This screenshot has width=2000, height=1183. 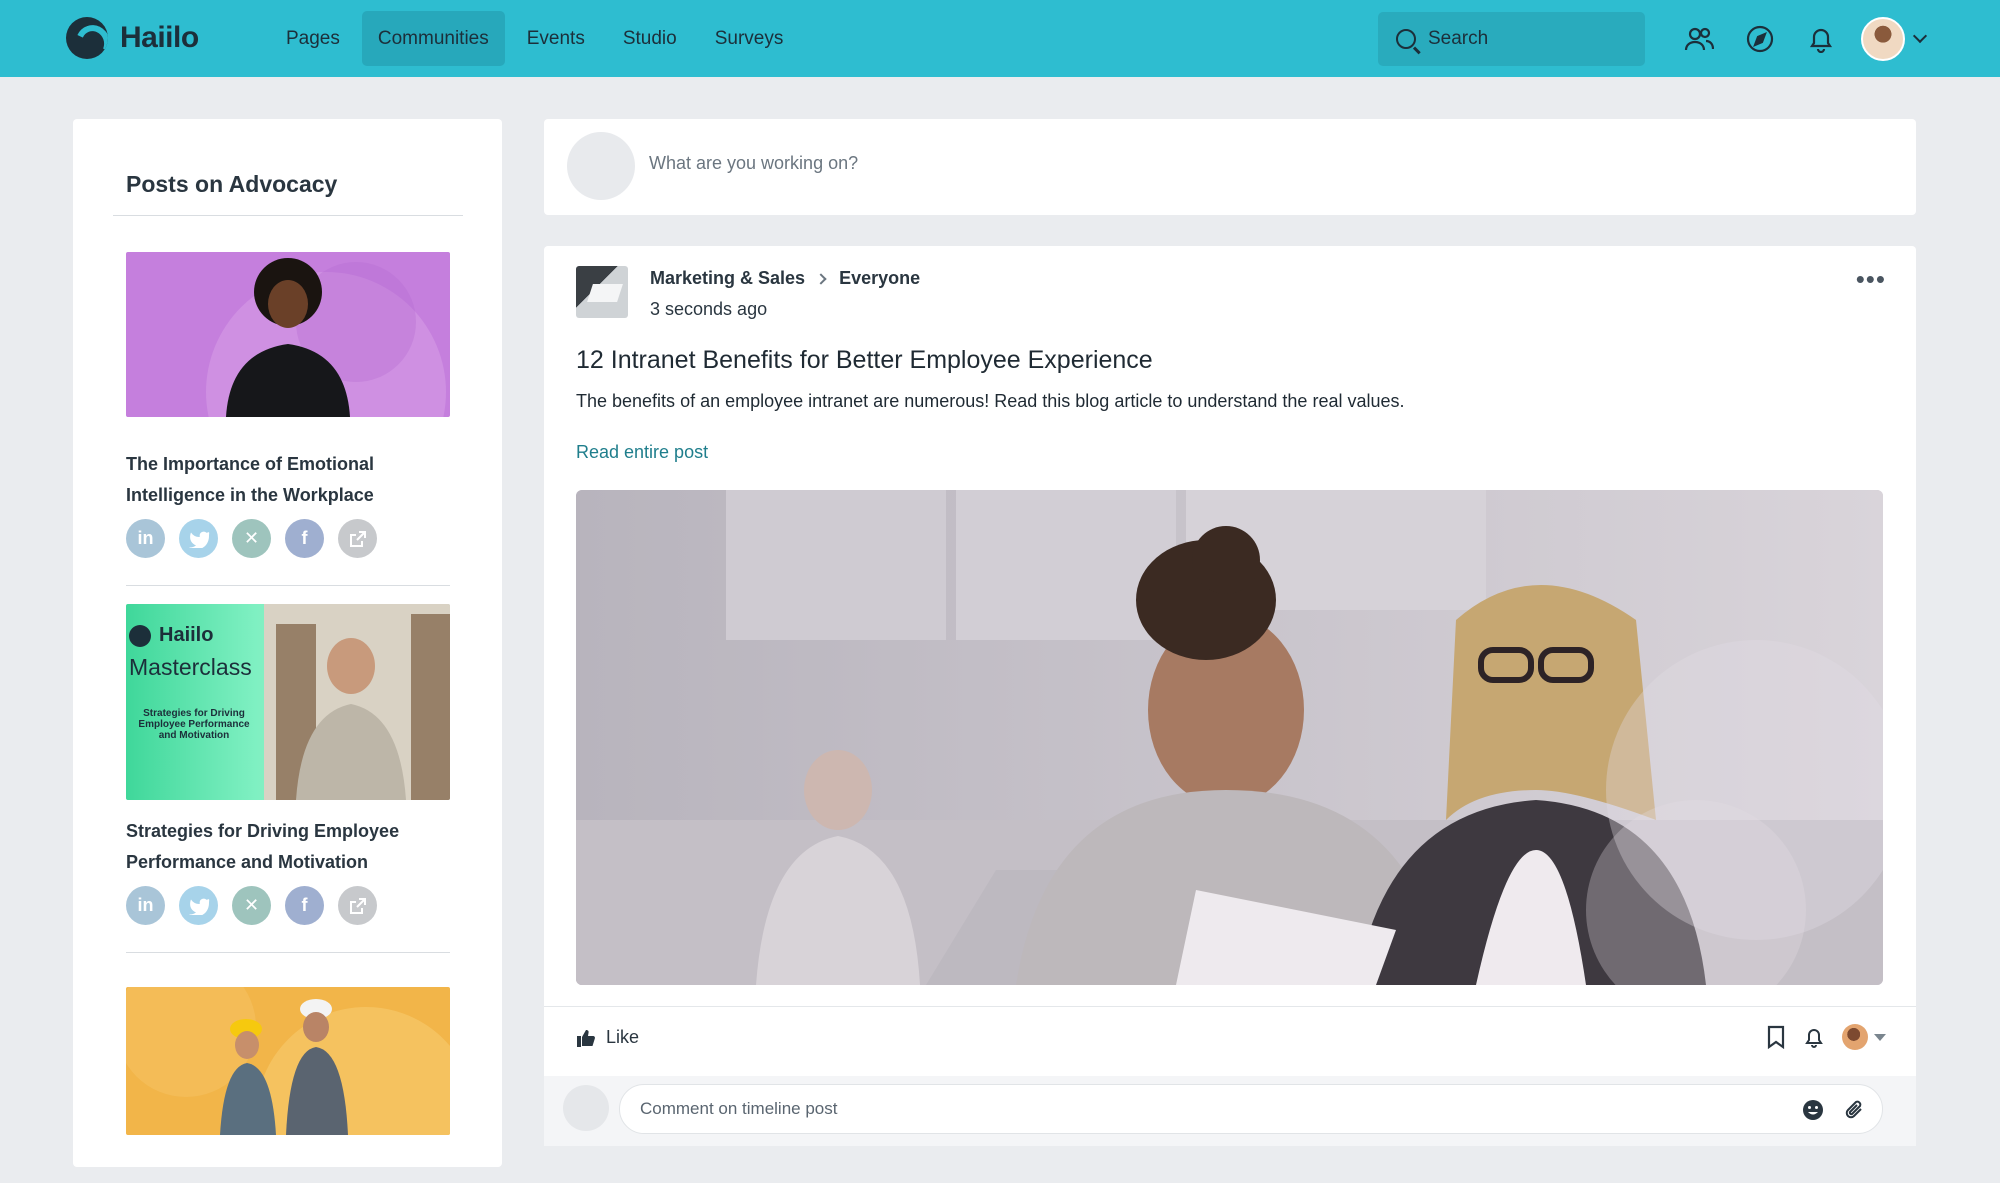 I want to click on thumbs-up-icon, so click(x=586, y=1038).